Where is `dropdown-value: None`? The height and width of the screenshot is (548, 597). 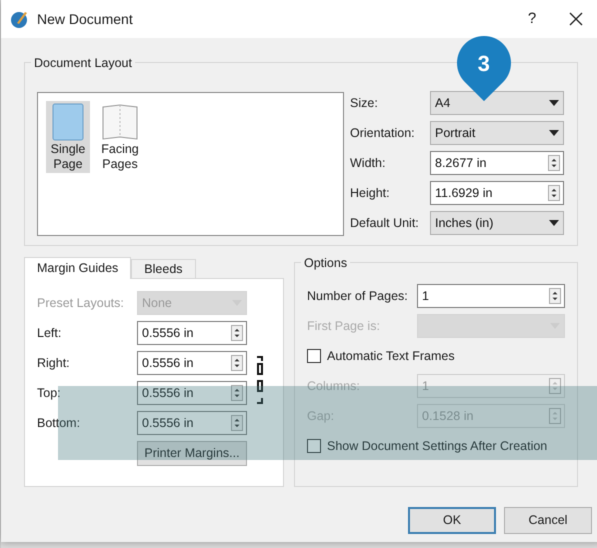
dropdown-value: None is located at coordinates (157, 303).